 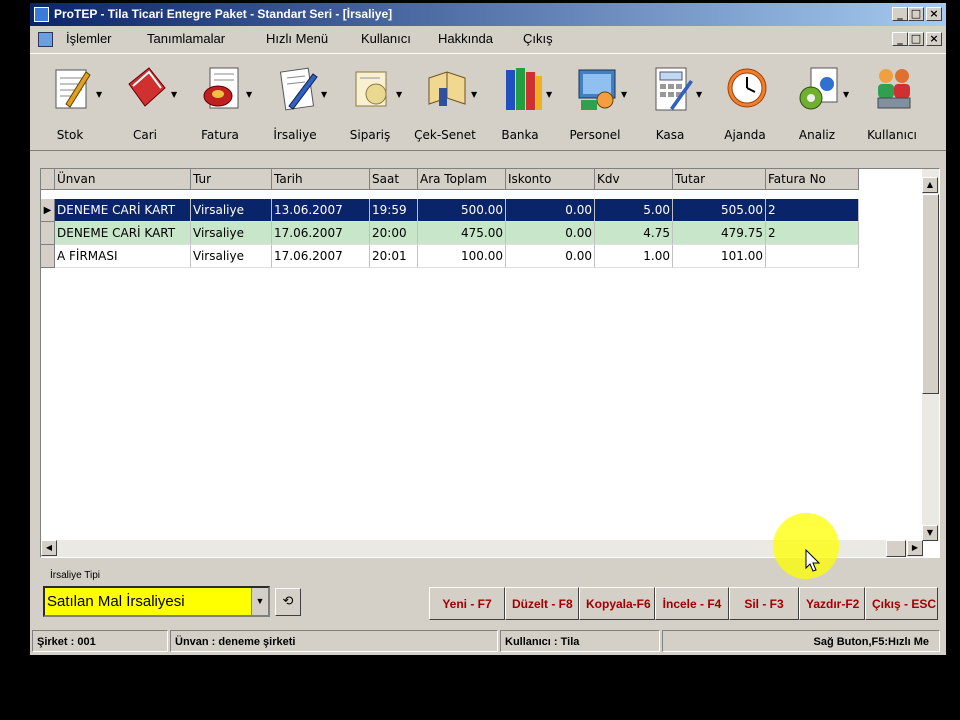 What do you see at coordinates (634, 233) in the screenshot?
I see `cell-kdv: 4.75` at bounding box center [634, 233].